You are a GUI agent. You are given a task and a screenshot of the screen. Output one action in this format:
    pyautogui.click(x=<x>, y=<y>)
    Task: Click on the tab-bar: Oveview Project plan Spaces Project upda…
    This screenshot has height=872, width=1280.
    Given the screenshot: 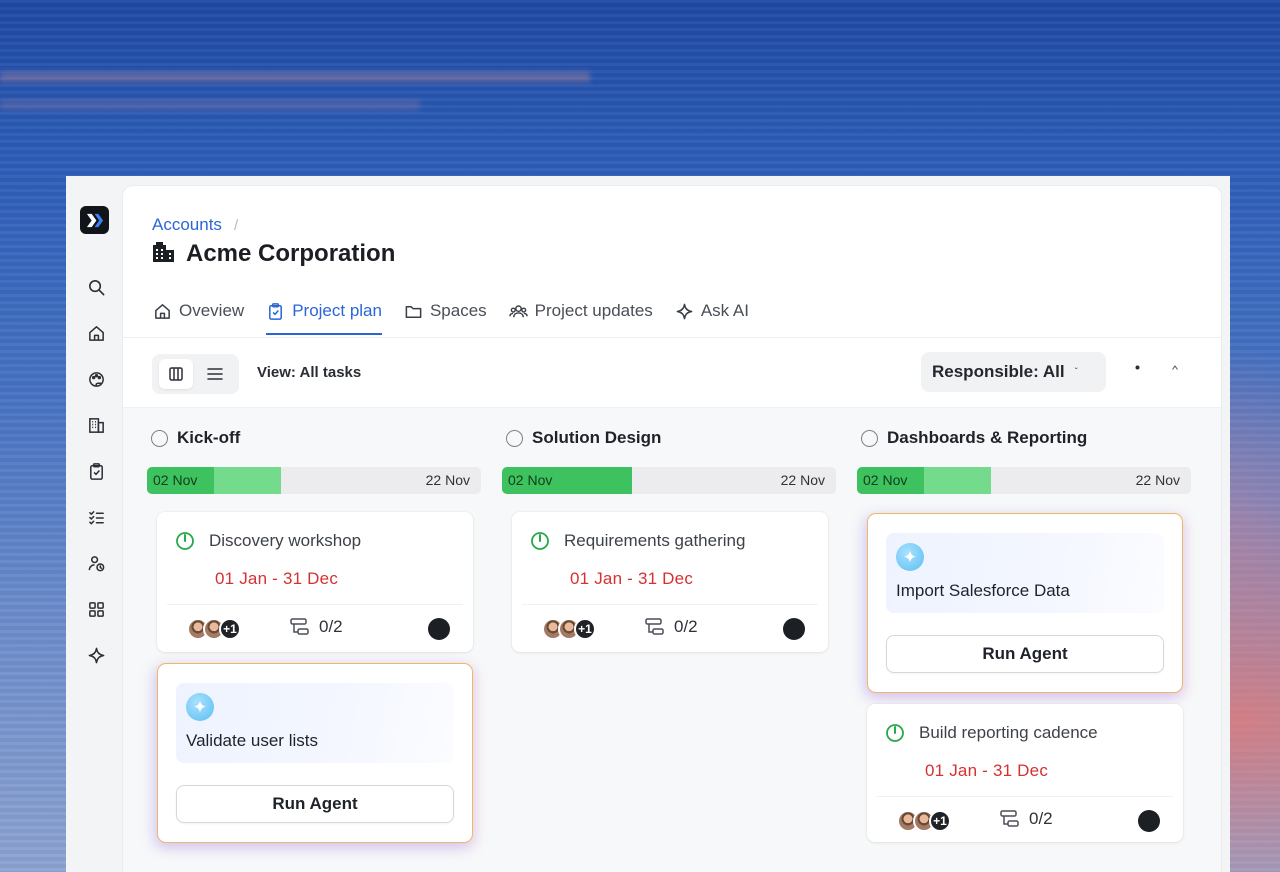 What is the action you would take?
    pyautogui.click(x=451, y=313)
    